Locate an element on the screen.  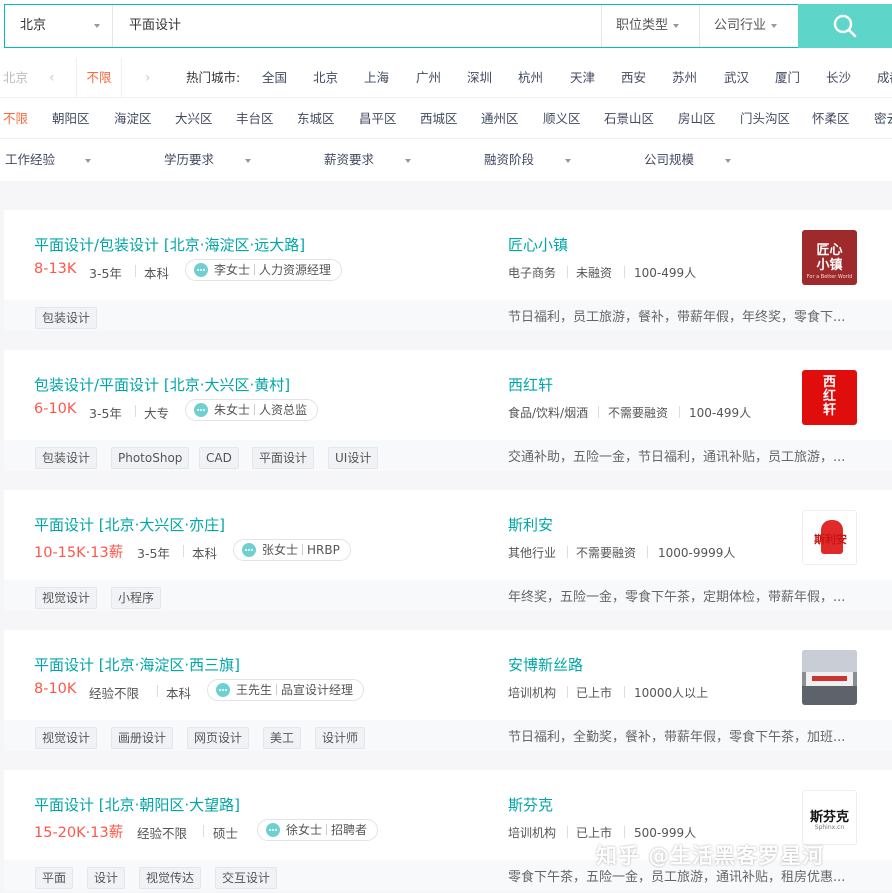
job-title-line: 平面设计 [北京·朝阳区·大望路] is located at coordinates (137, 804).